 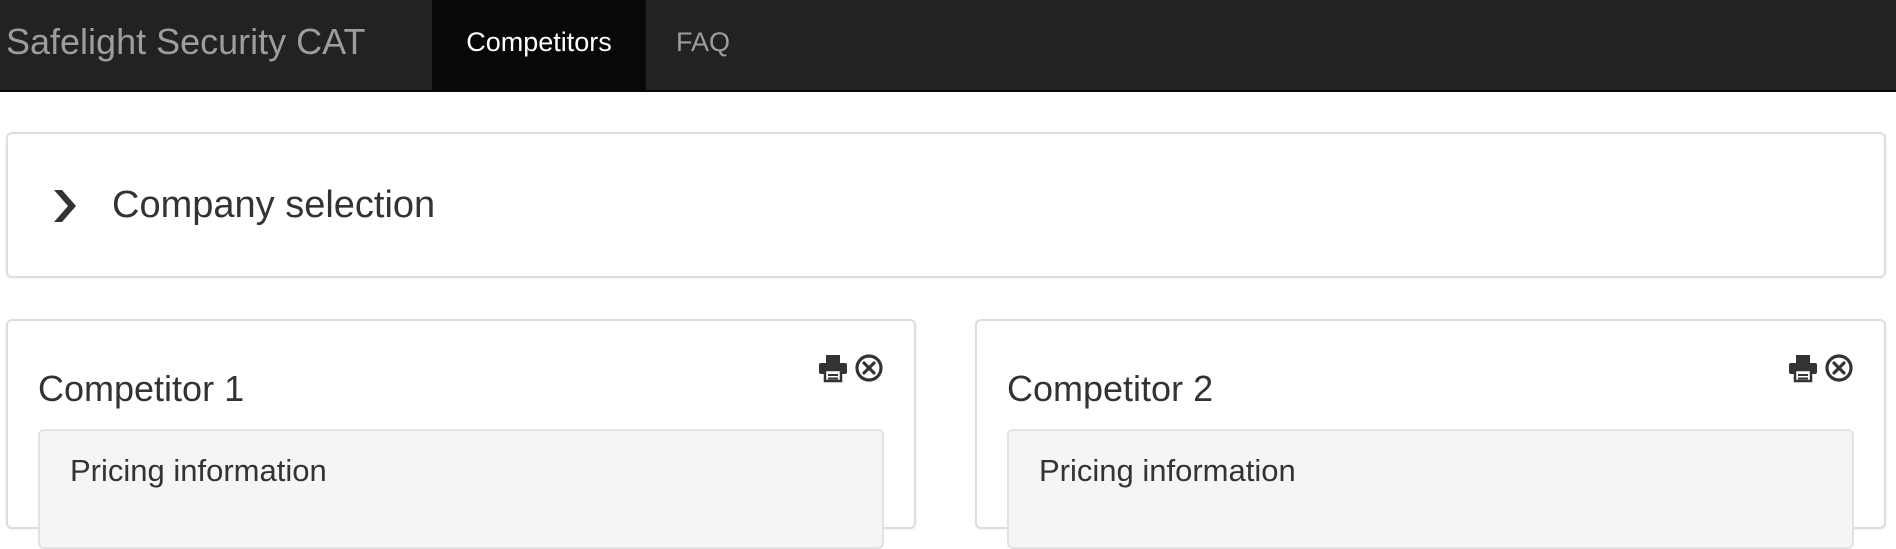 What do you see at coordinates (1110, 388) in the screenshot?
I see `competitor-title: Competitor 2` at bounding box center [1110, 388].